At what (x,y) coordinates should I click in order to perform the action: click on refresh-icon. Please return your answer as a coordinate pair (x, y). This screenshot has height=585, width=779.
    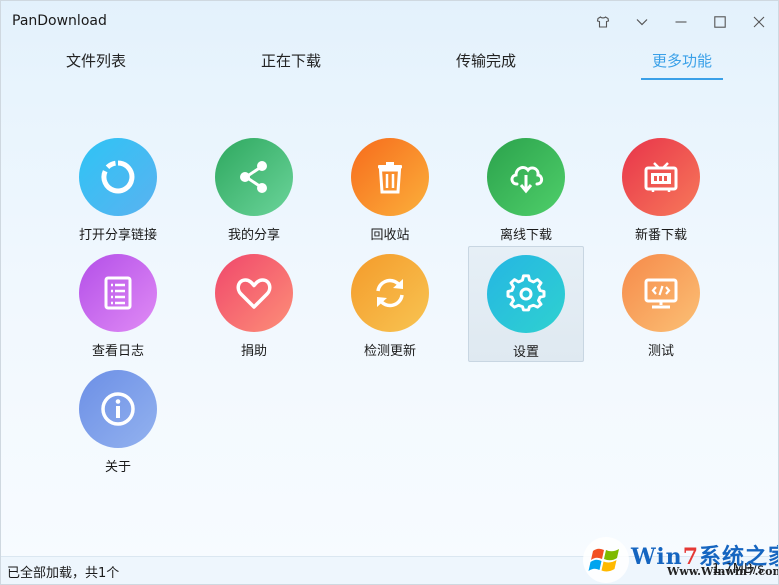
    Looking at the image, I should click on (390, 293).